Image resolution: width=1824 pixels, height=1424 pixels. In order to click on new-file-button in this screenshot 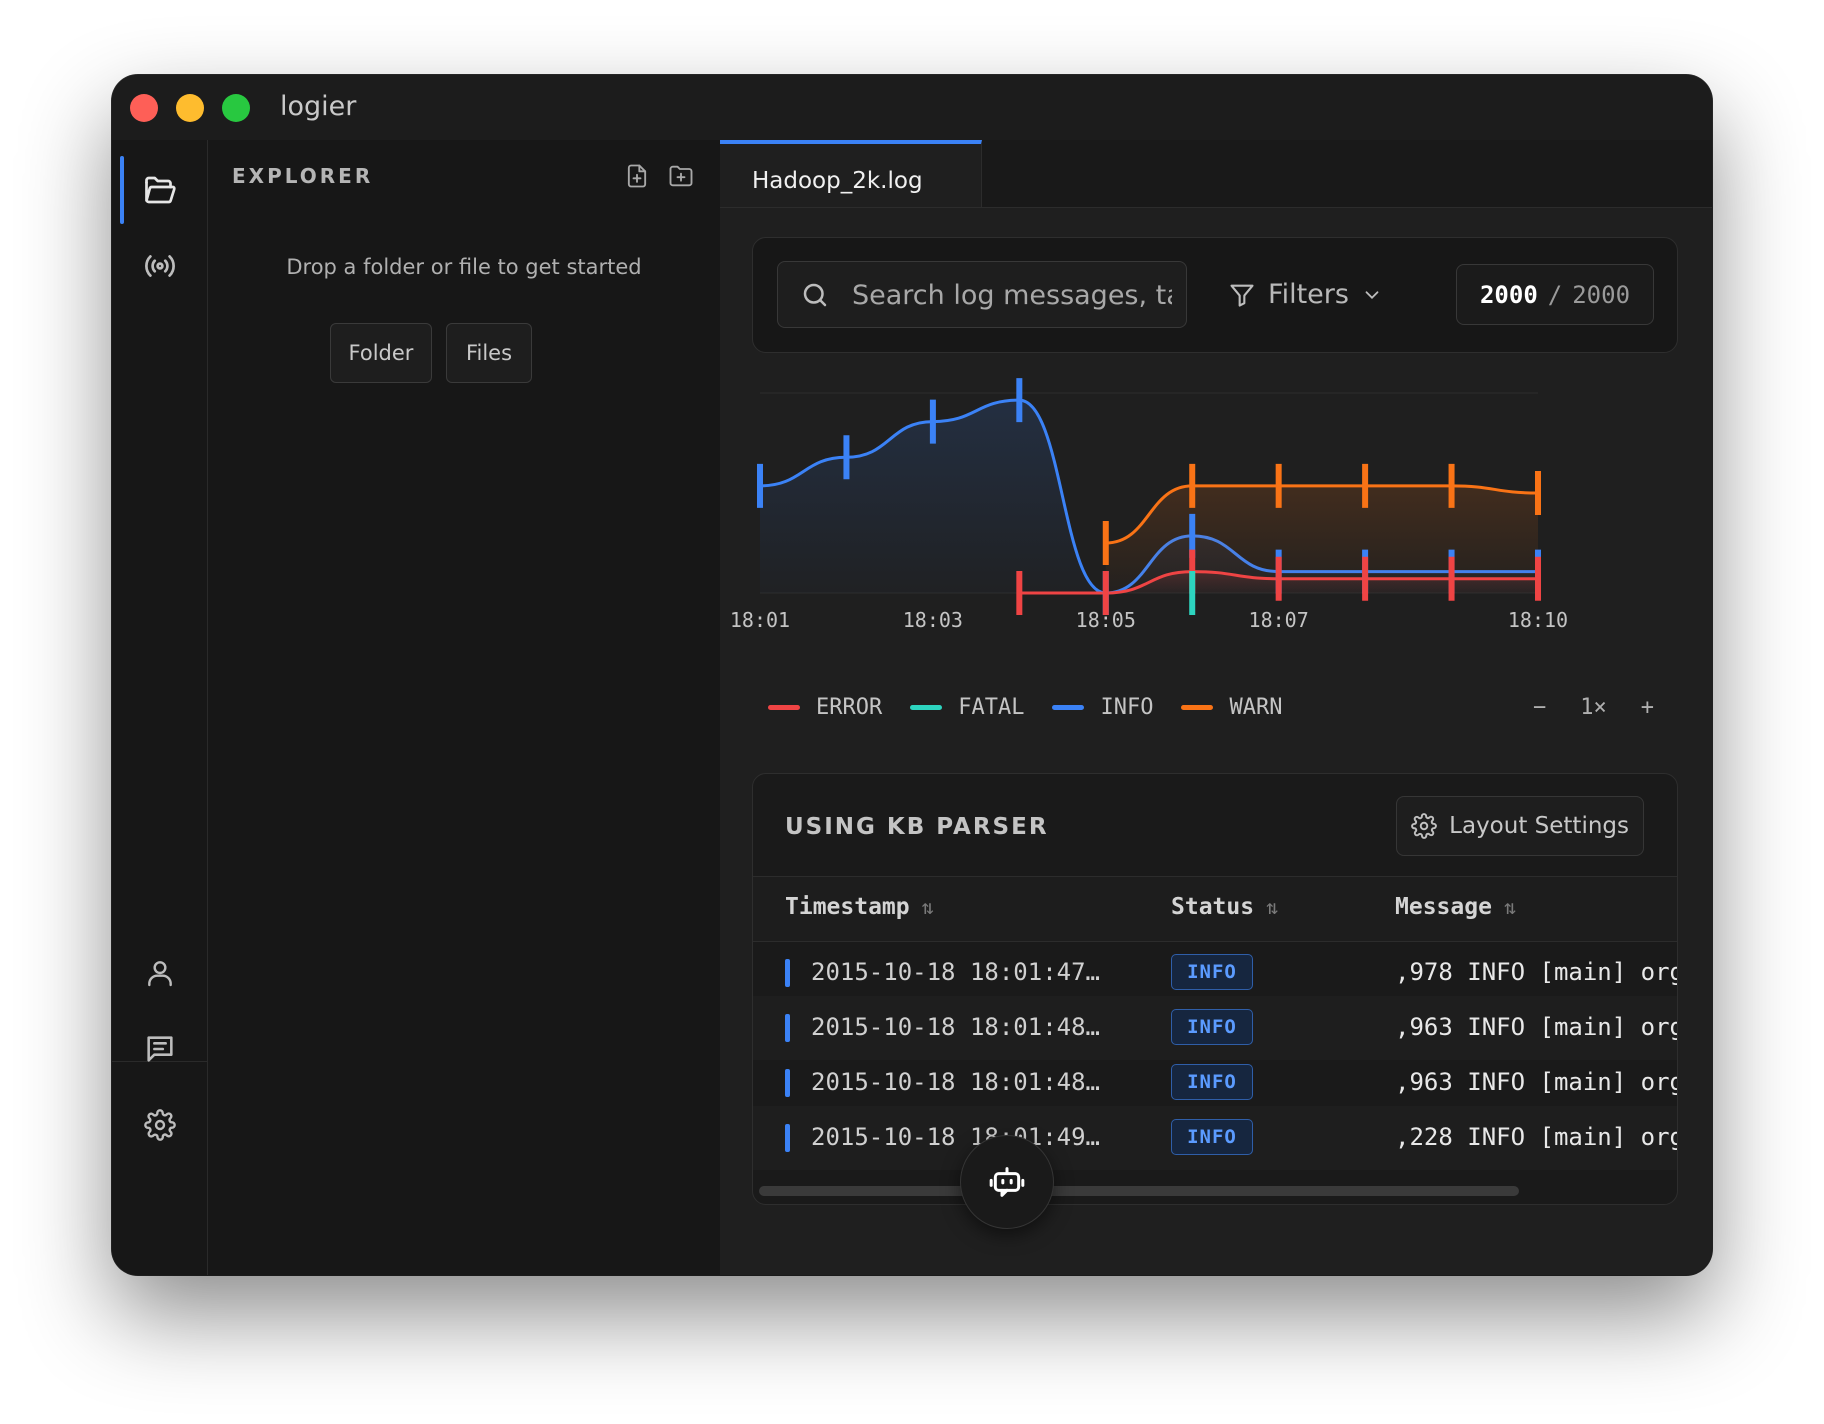, I will do `click(637, 176)`.